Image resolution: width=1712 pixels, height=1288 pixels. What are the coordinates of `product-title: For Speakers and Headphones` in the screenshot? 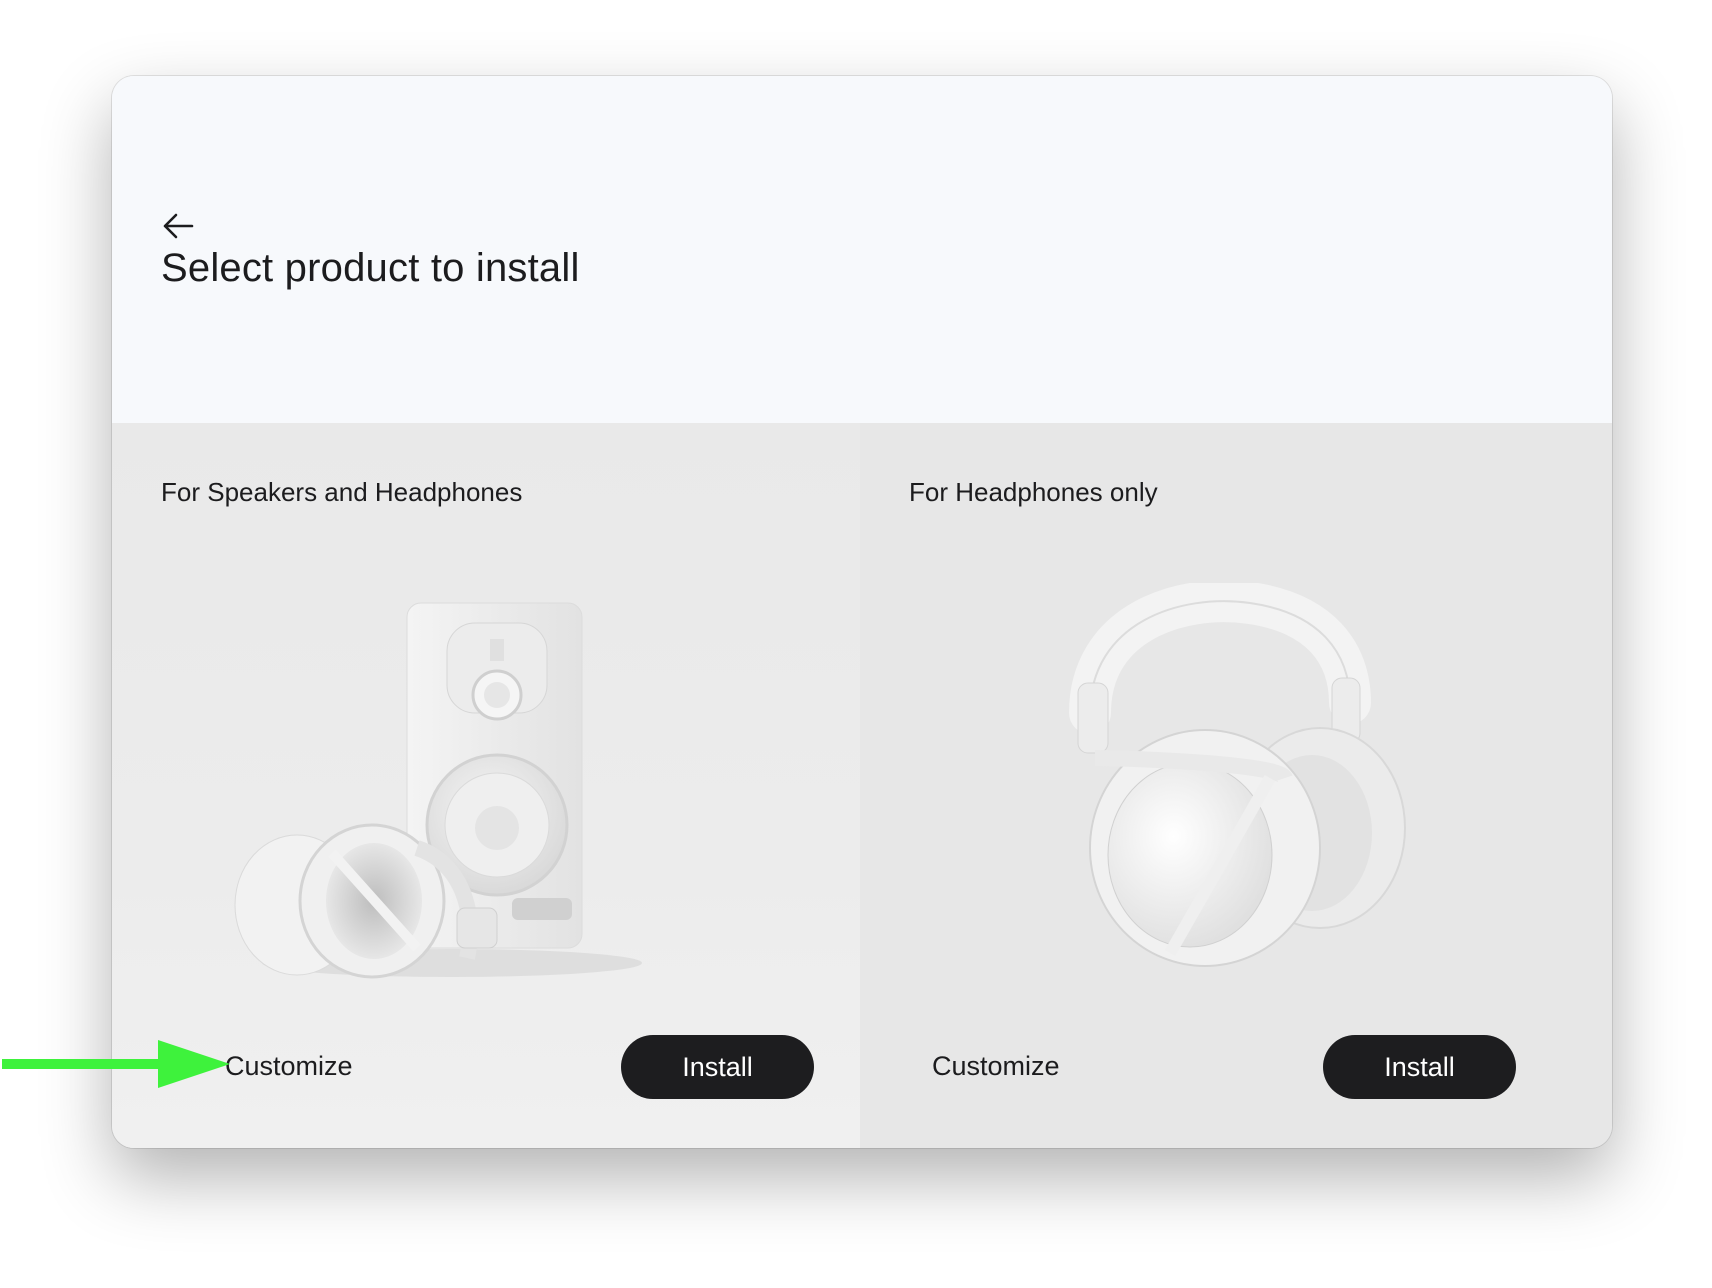 It's located at (342, 492).